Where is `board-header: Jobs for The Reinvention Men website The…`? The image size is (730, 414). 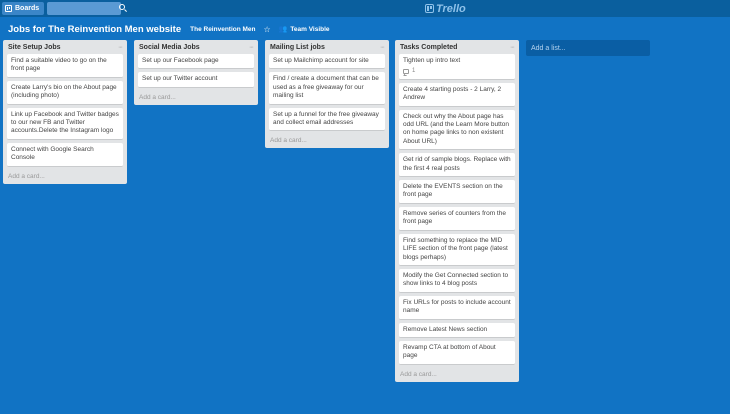 board-header: Jobs for The Reinvention Men website The… is located at coordinates (169, 29).